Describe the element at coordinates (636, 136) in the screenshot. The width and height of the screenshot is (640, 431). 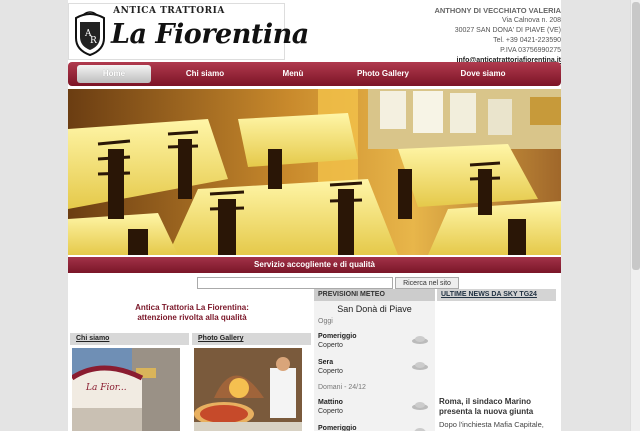
I see `scrollbar-thumb` at that location.